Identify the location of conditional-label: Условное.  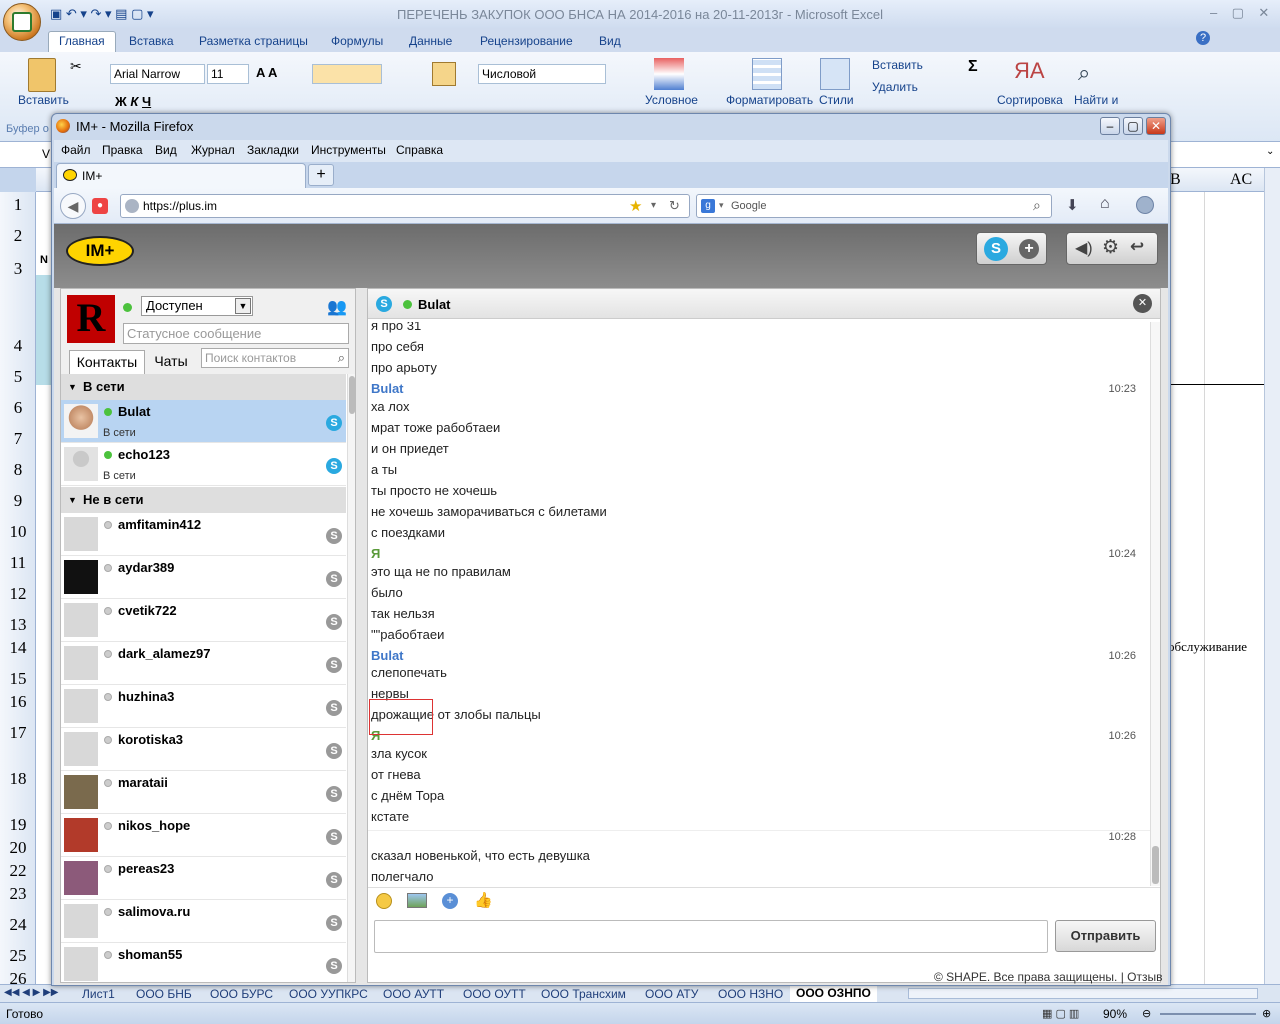
(671, 100).